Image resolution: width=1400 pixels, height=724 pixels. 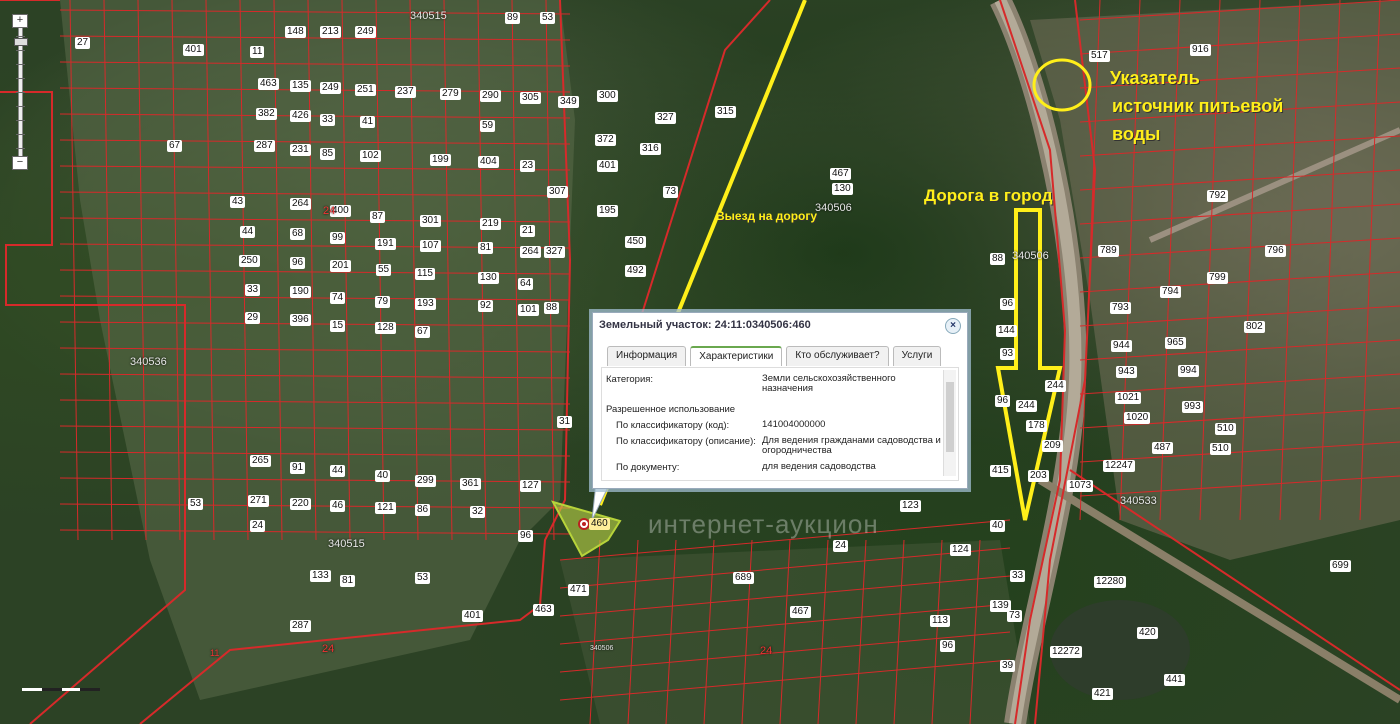 I want to click on plot-number: 1073, so click(x=1080, y=486).